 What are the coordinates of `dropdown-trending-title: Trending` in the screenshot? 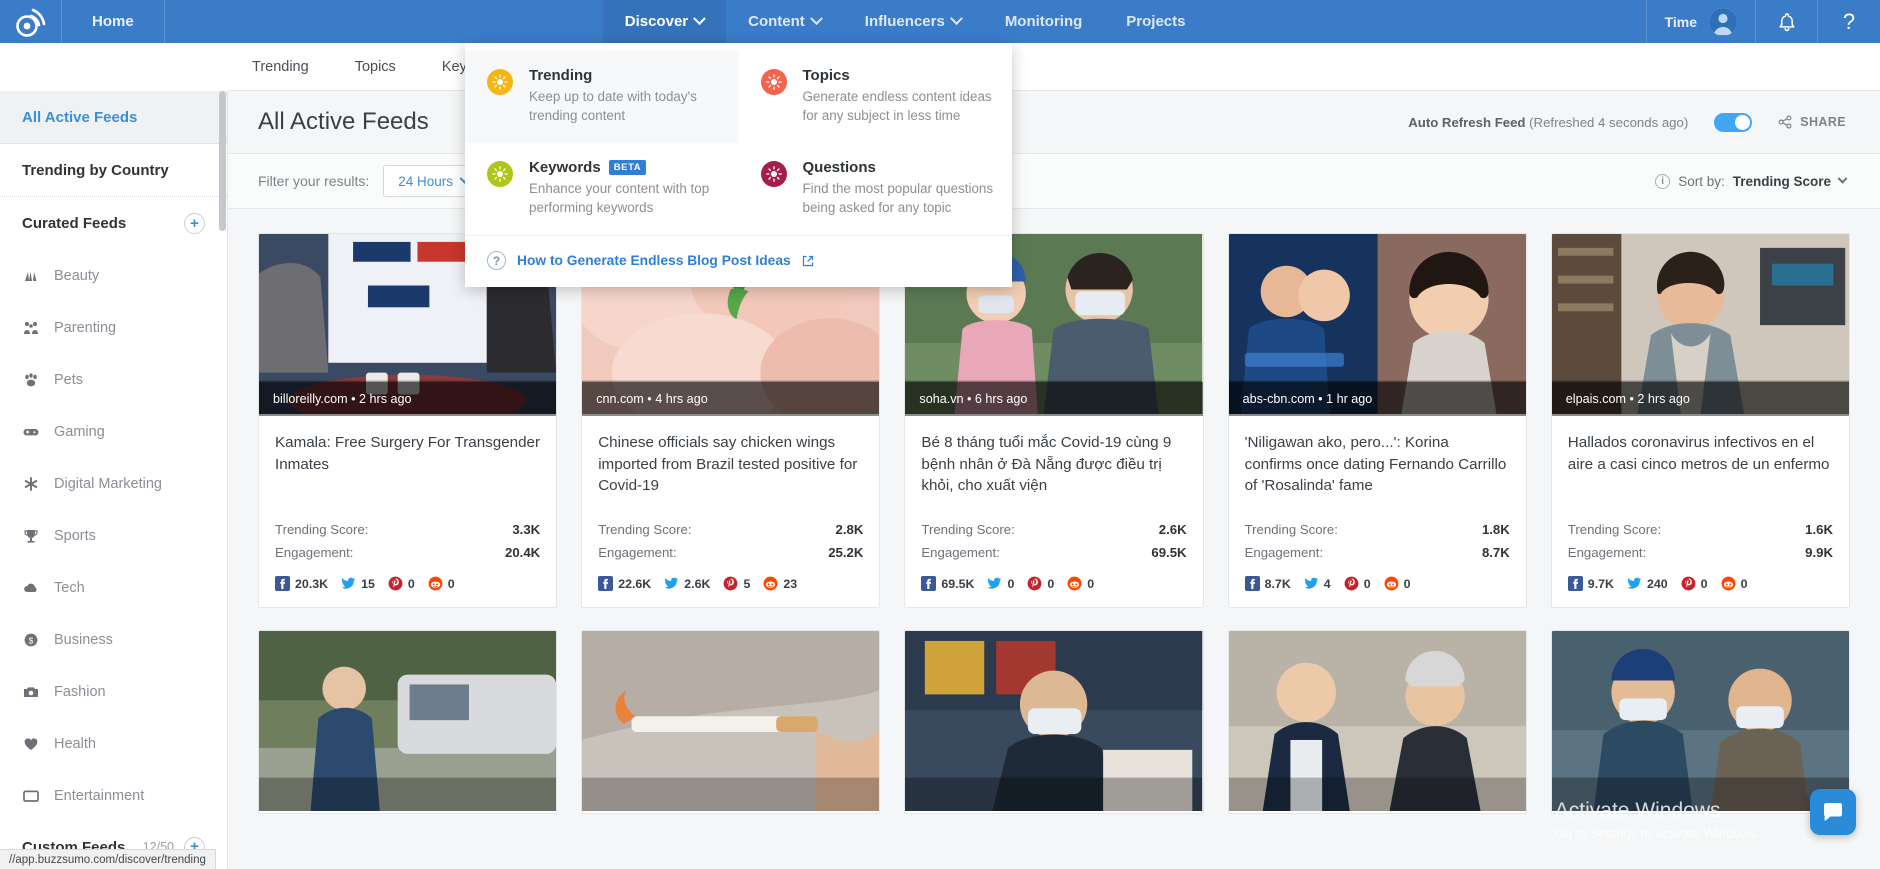 It's located at (561, 75).